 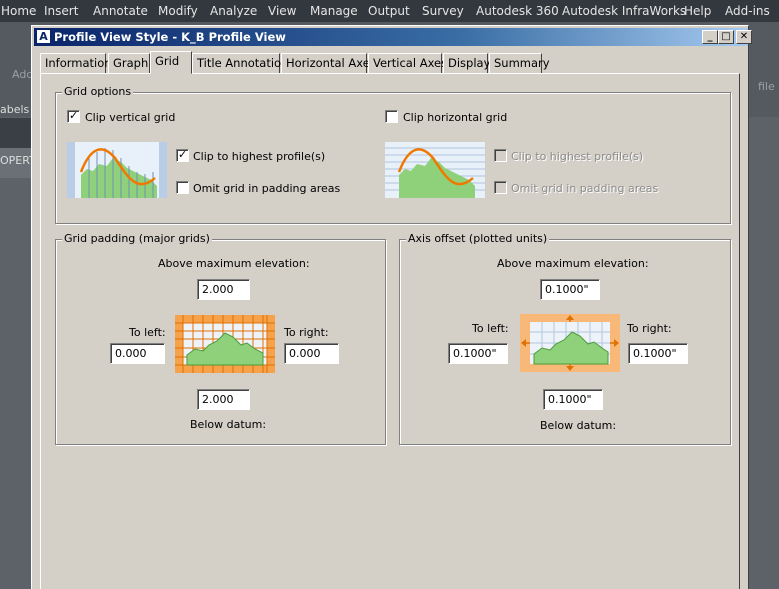 I want to click on axis-offset-left-label: To left:, so click(x=490, y=328).